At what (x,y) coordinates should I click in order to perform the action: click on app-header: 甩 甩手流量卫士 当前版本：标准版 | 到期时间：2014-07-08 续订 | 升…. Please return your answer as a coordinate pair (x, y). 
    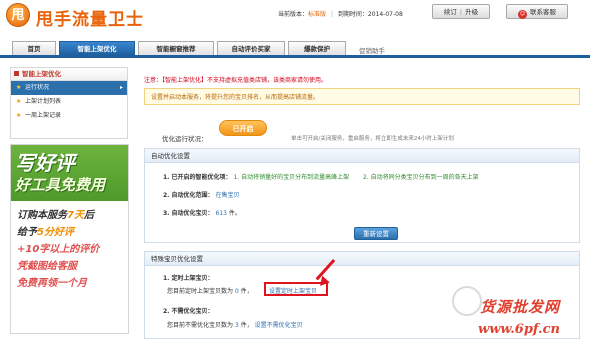
    Looking at the image, I should click on (295, 19).